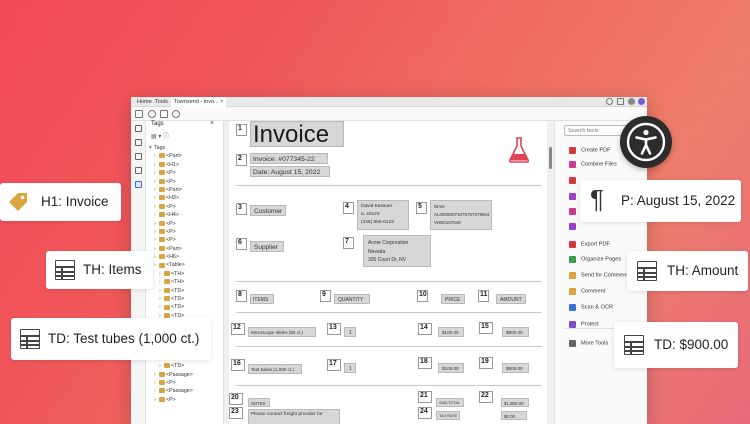 This screenshot has height=424, width=750. I want to click on apps-icon, so click(631, 101).